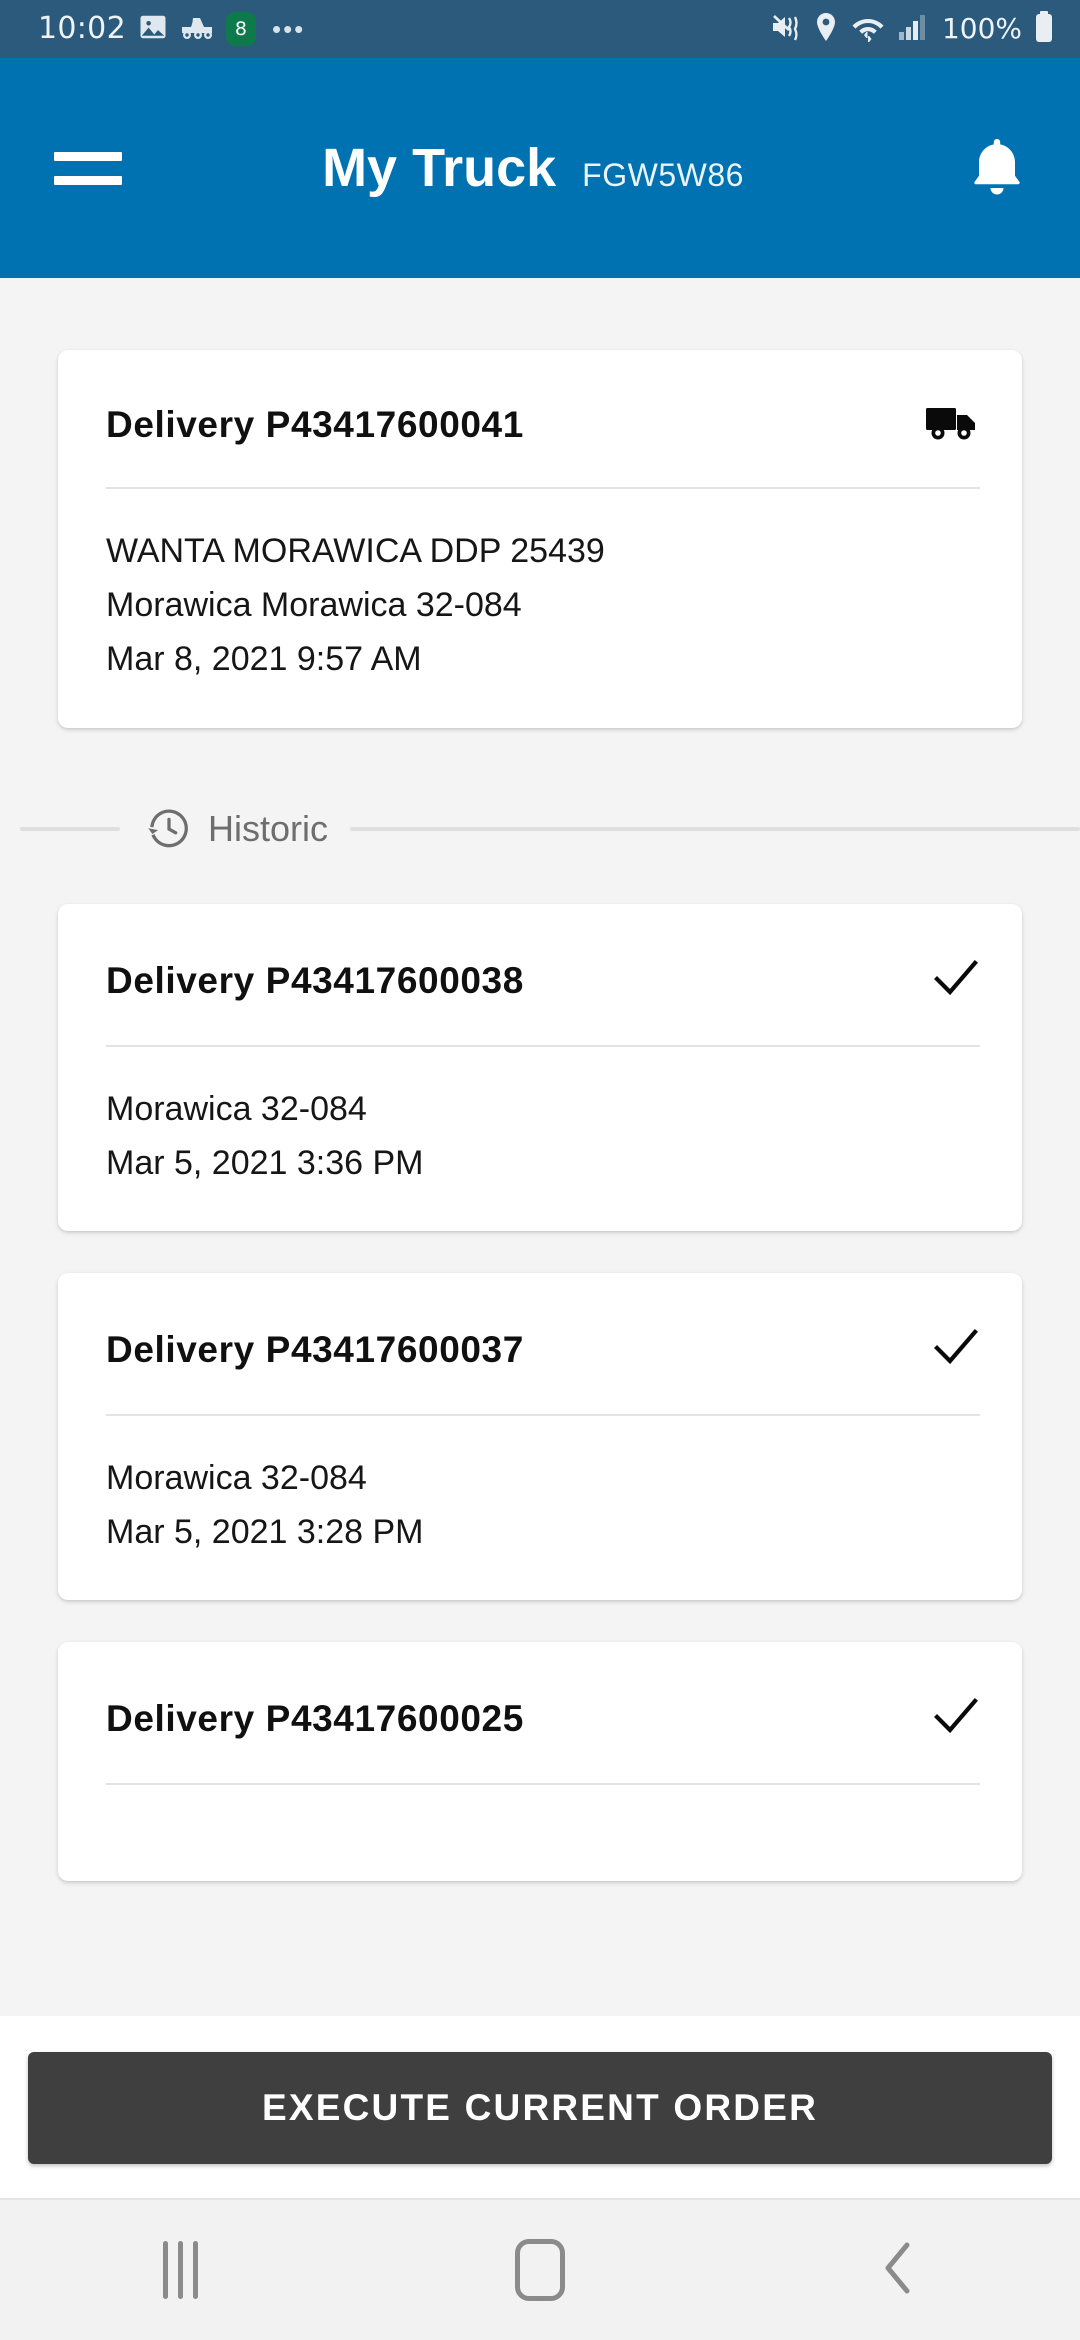 The image size is (1080, 2340). Describe the element at coordinates (169, 829) in the screenshot. I see `history-clock-icon` at that location.